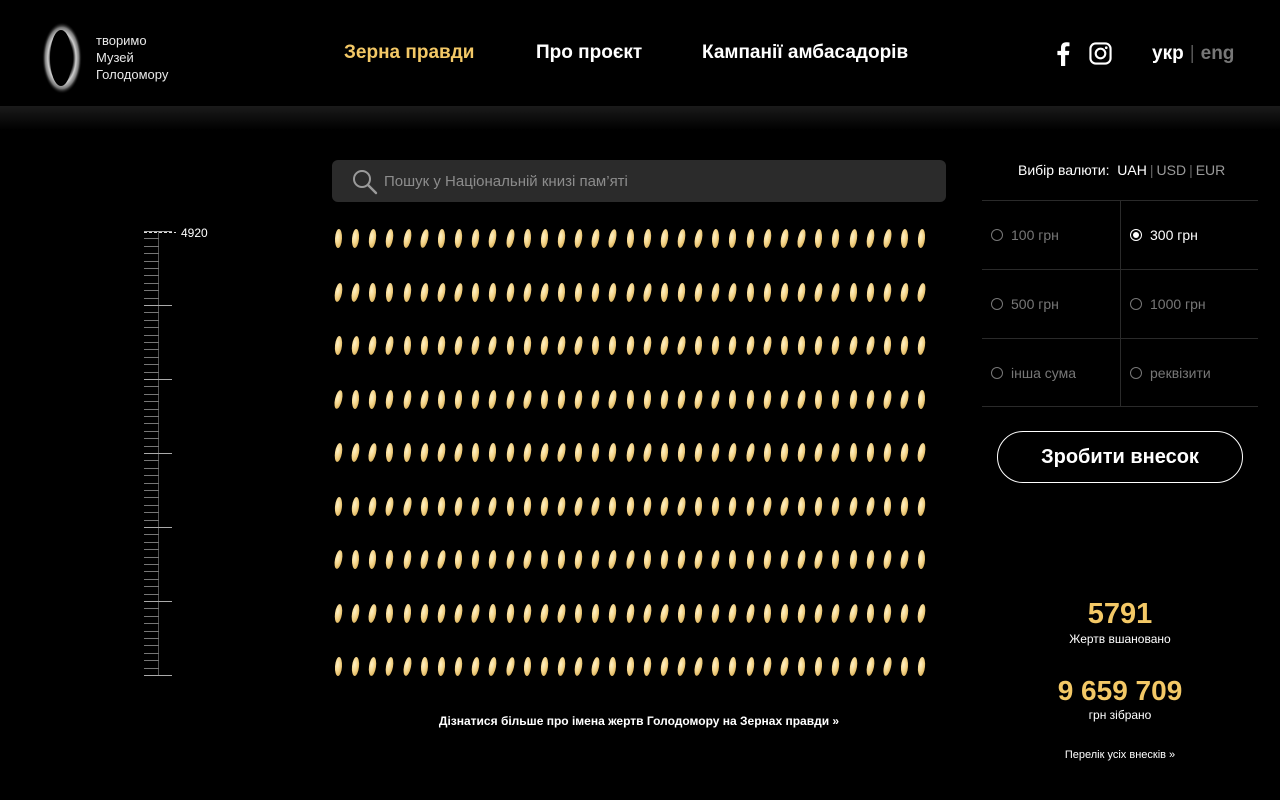 This screenshot has width=1280, height=800. Describe the element at coordinates (1172, 170) in the screenshot. I see `currency-usd: USD` at that location.